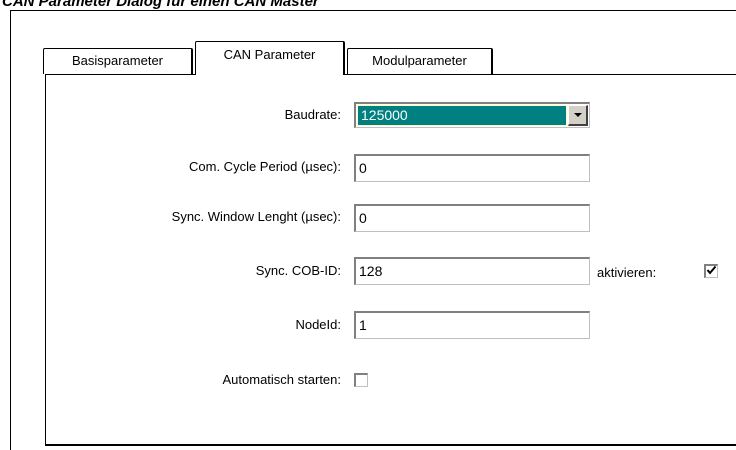 The width and height of the screenshot is (736, 450). What do you see at coordinates (462, 115) in the screenshot?
I see `baudrate-selected-value: 125000` at bounding box center [462, 115].